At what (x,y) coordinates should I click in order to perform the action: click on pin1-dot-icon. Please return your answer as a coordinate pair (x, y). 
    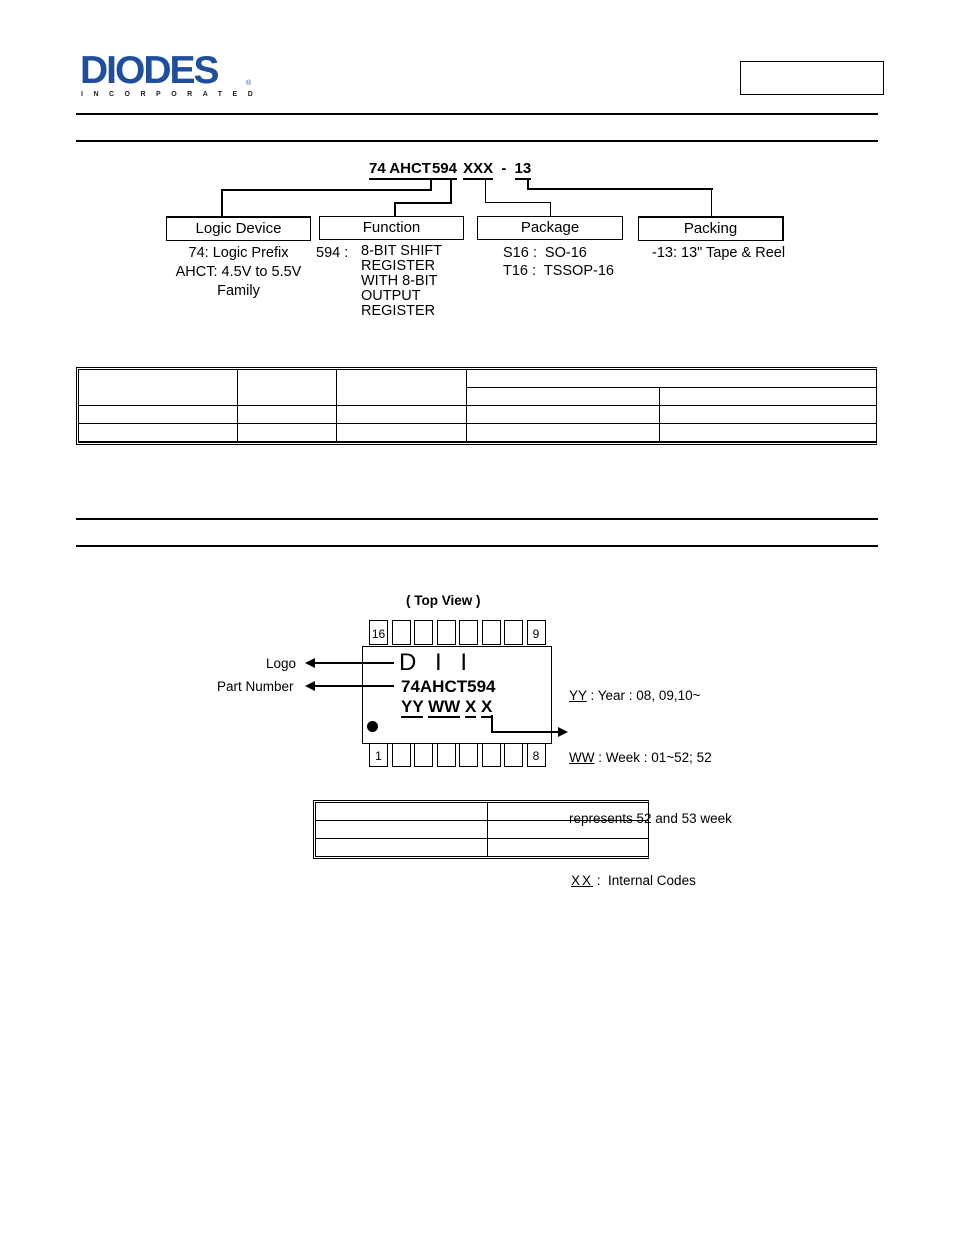
    Looking at the image, I should click on (372, 726).